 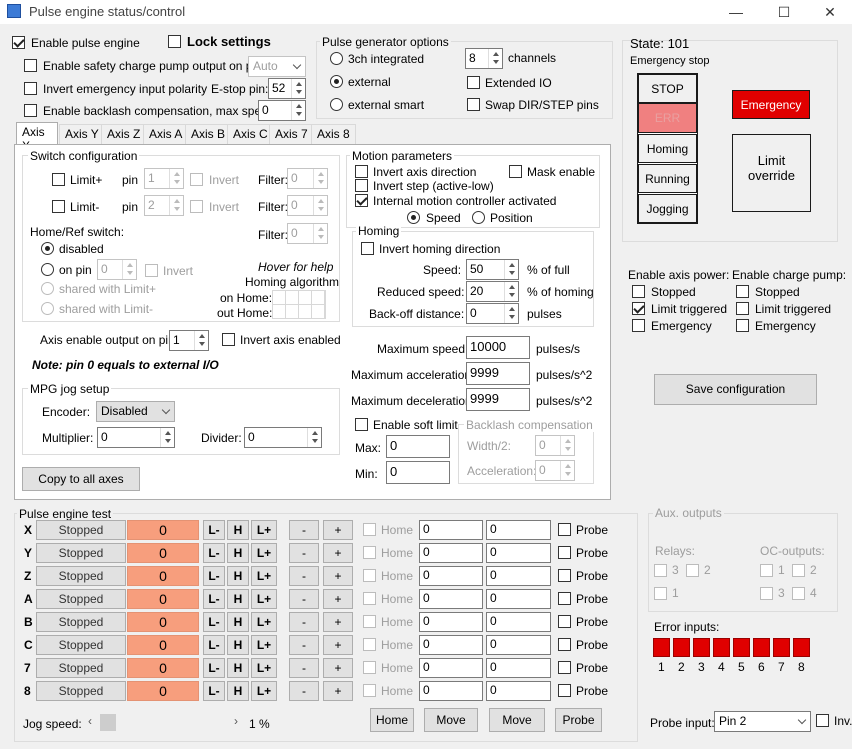 What do you see at coordinates (18, 42) in the screenshot?
I see `enable-pulse-engine-checkbox` at bounding box center [18, 42].